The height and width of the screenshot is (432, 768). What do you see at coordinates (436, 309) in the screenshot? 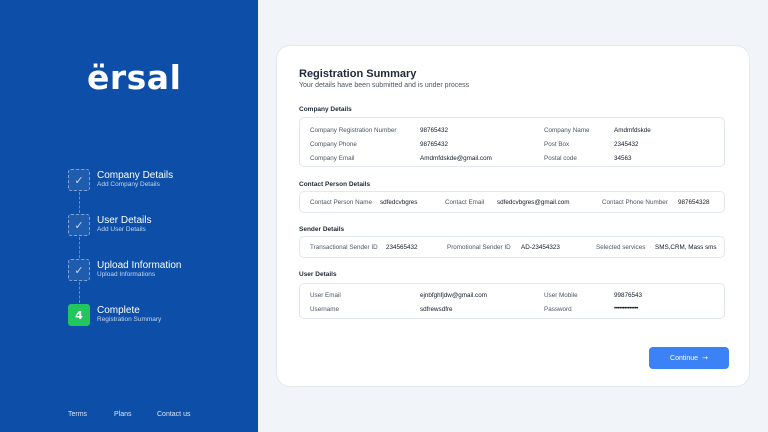
I see `username-value: sdfrewsdfre` at bounding box center [436, 309].